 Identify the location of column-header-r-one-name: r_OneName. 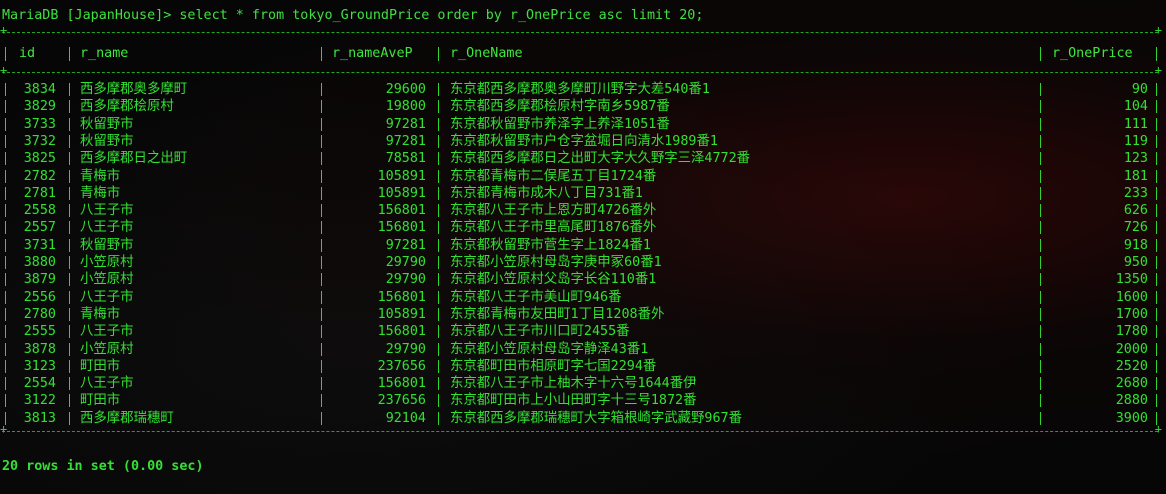
(486, 53).